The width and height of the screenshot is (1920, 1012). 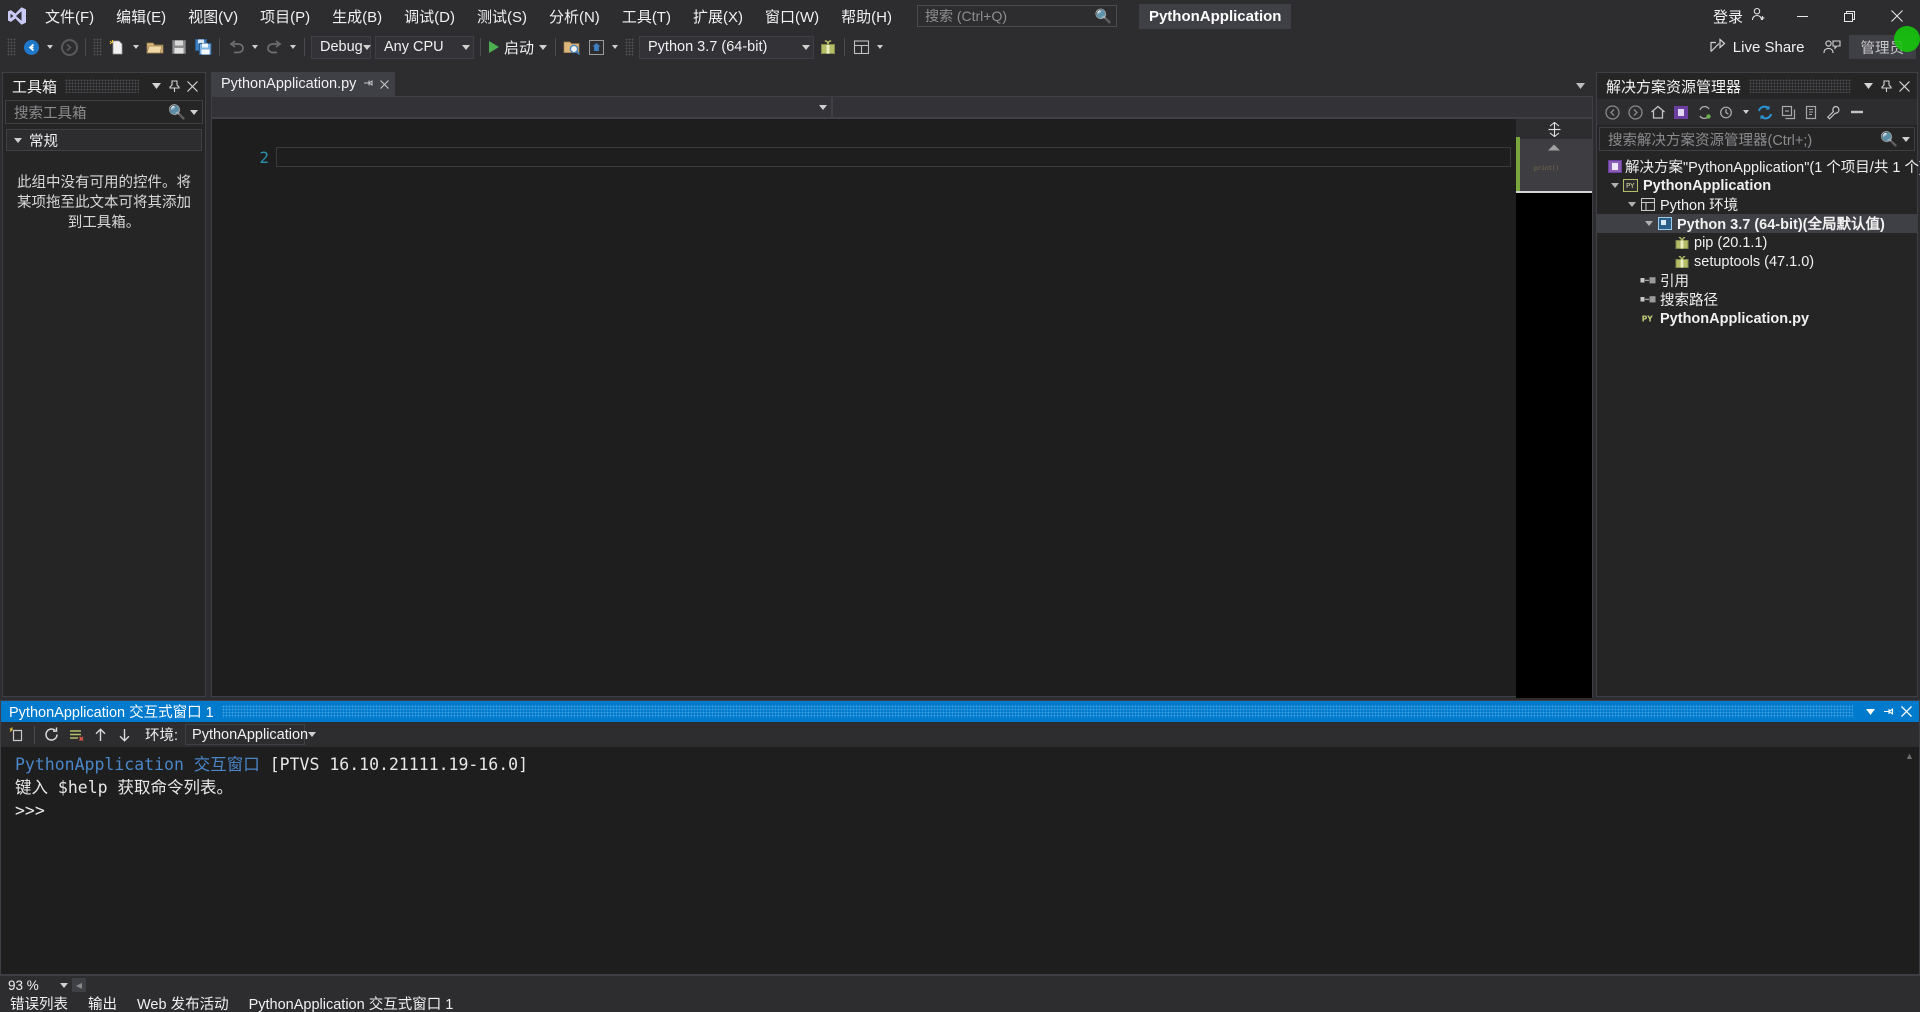 What do you see at coordinates (255, 47) in the screenshot?
I see `undo-dropdown-icon` at bounding box center [255, 47].